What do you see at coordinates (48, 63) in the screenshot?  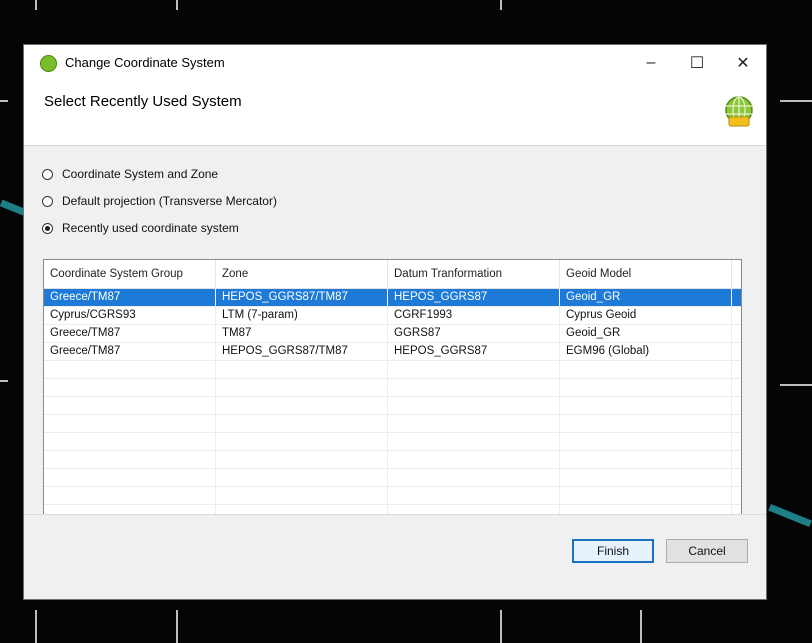 I see `app-globe-icon` at bounding box center [48, 63].